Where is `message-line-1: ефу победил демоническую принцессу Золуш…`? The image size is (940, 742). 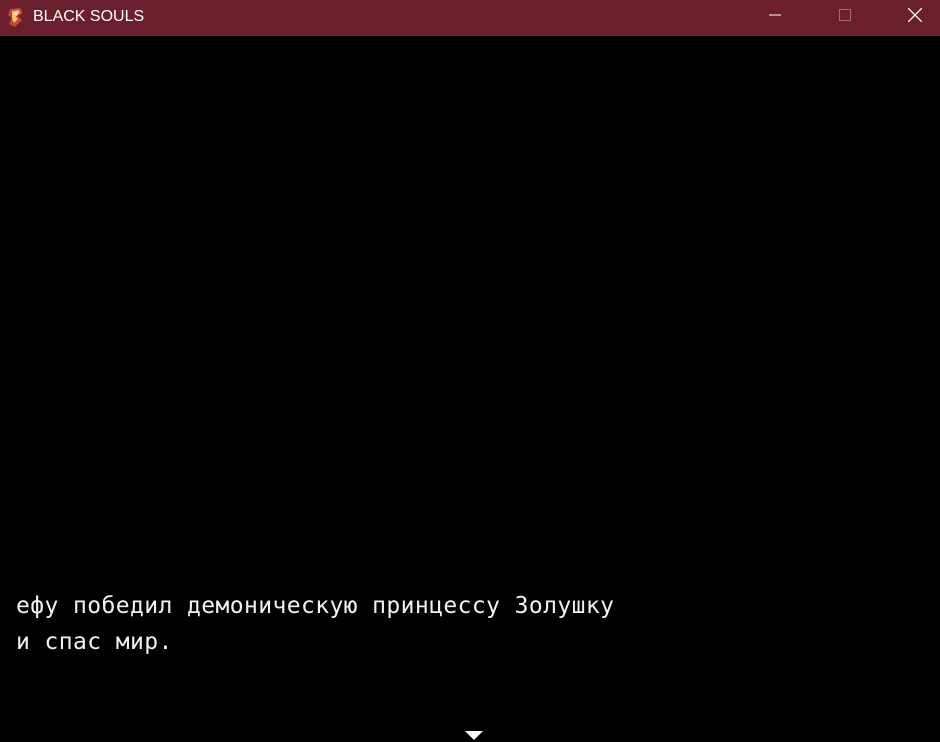
message-line-1: ефу победил демоническую принцессу Золуш… is located at coordinates (315, 606).